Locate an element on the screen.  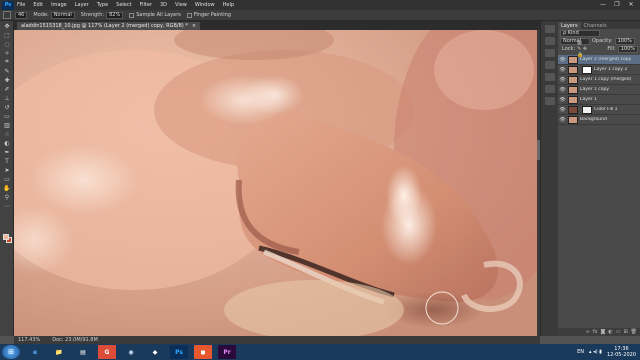
foreground-color-swatch is located at coordinates (6, 237).